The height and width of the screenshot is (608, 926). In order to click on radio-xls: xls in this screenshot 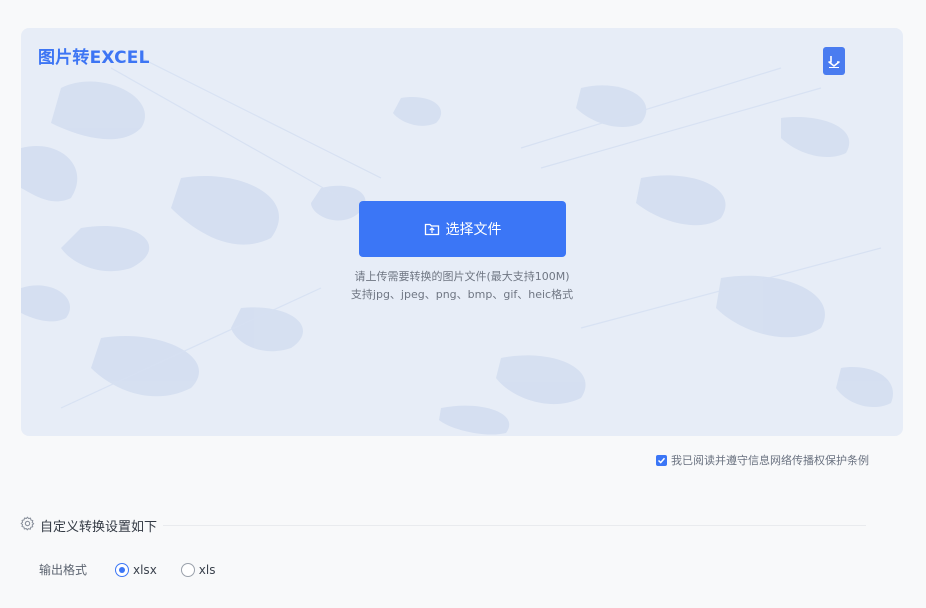, I will do `click(198, 569)`.